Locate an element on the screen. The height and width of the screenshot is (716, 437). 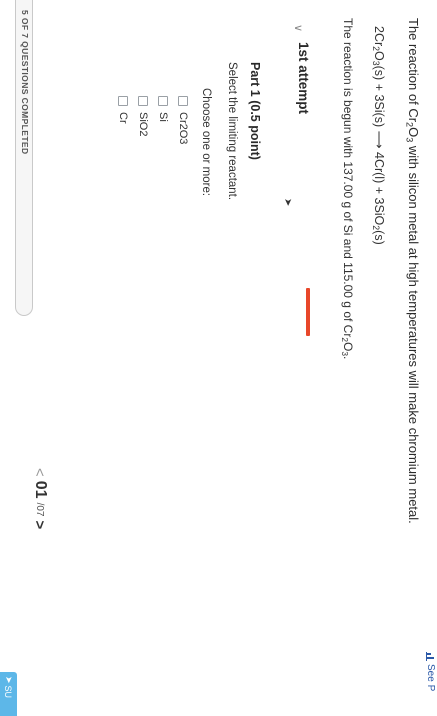
see-periodic-table-link: See P is located at coordinates (430, 671).